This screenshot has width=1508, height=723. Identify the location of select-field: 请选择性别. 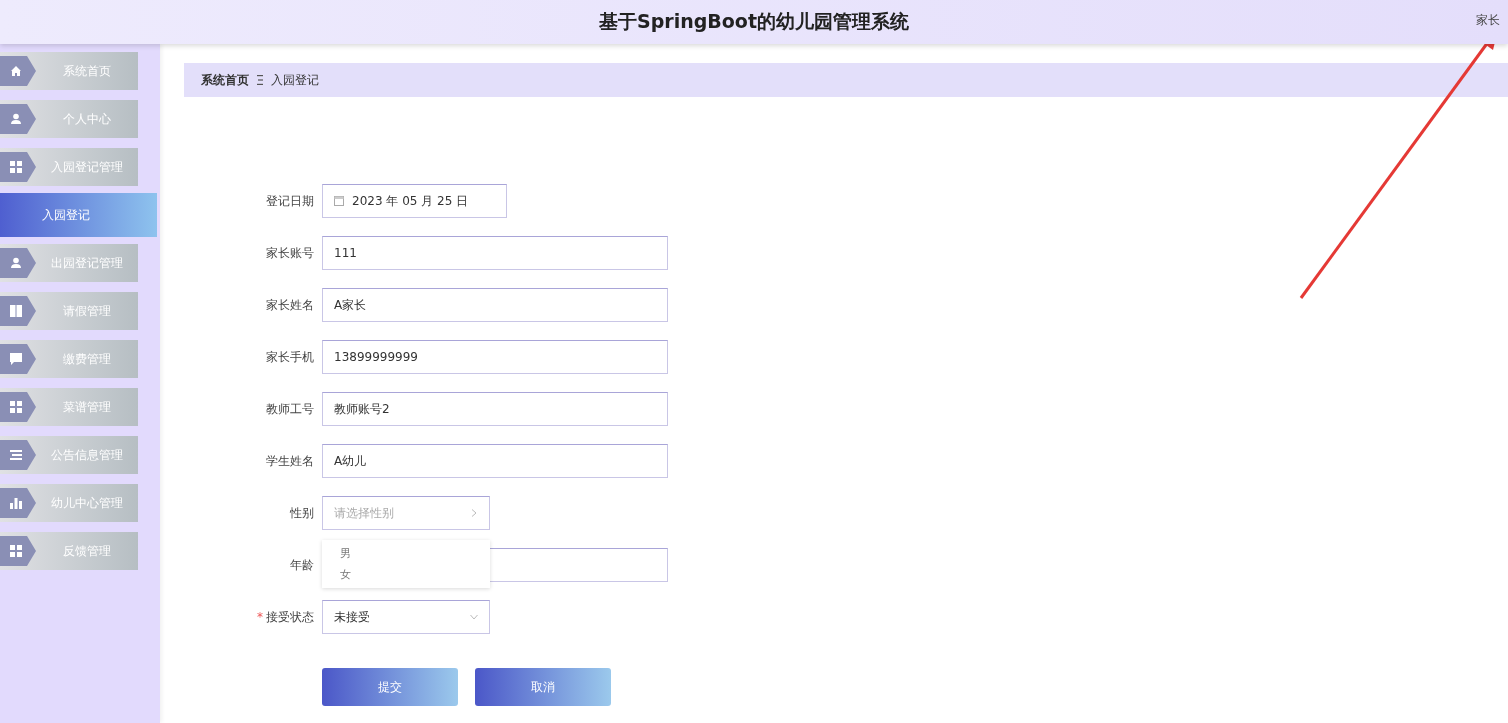
(406, 513).